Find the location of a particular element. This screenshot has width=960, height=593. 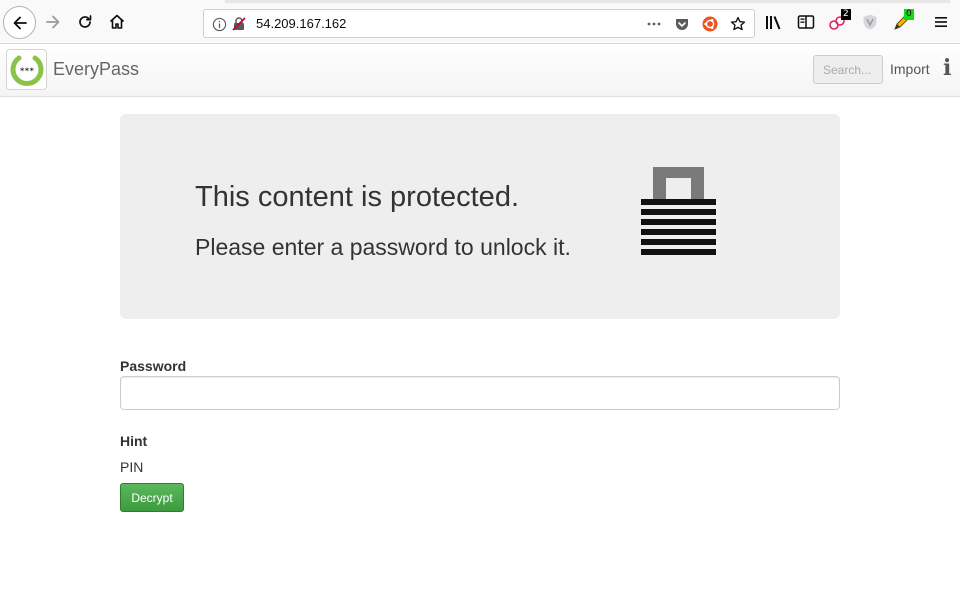

password-input is located at coordinates (480, 393).